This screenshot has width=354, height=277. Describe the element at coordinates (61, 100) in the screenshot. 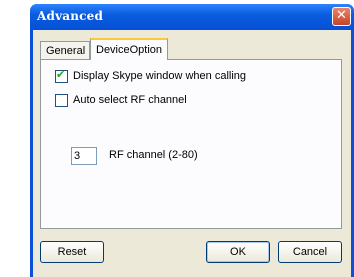

I see `auto-select-rf-checkbox` at that location.